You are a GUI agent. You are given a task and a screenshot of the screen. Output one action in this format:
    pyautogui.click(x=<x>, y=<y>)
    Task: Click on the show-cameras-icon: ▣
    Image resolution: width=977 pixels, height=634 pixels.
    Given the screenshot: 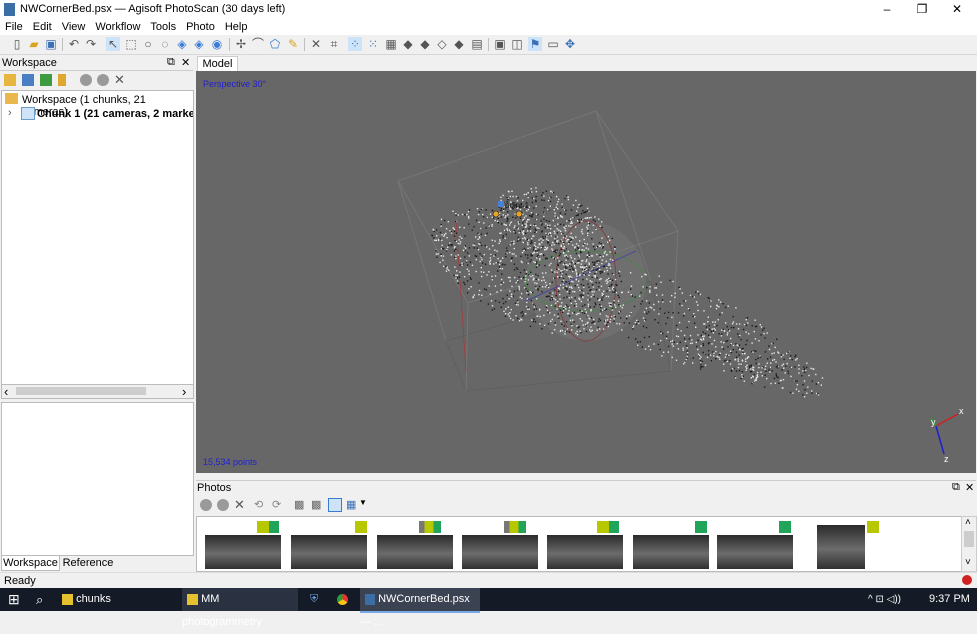 What is the action you would take?
    pyautogui.click(x=500, y=44)
    